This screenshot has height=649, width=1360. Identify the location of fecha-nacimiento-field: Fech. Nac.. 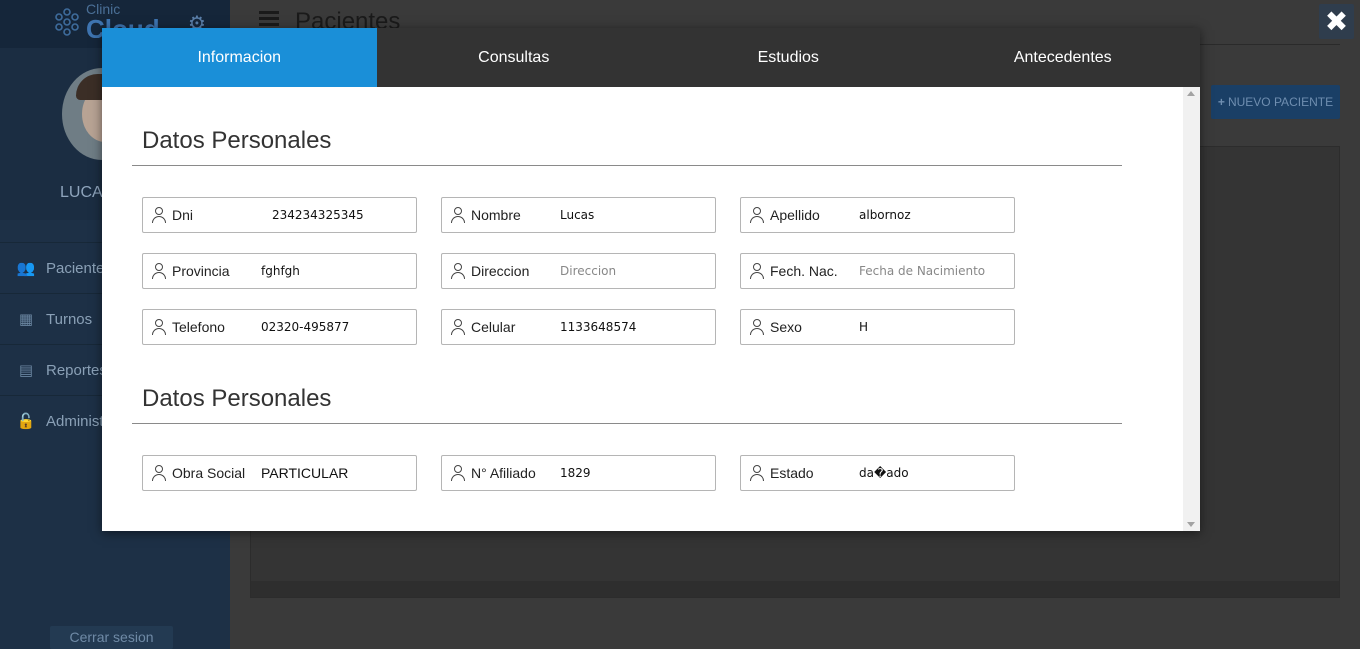
(877, 271).